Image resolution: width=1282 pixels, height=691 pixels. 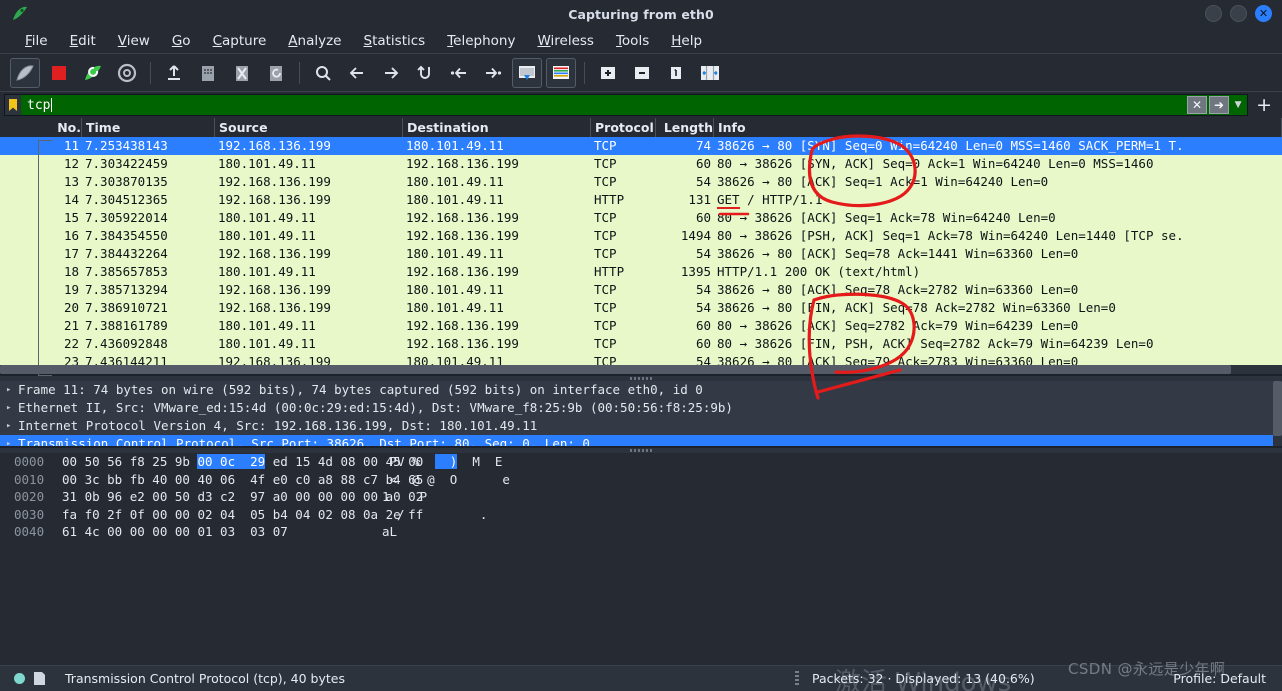 What do you see at coordinates (584, 72) in the screenshot?
I see `toolbar-separator` at bounding box center [584, 72].